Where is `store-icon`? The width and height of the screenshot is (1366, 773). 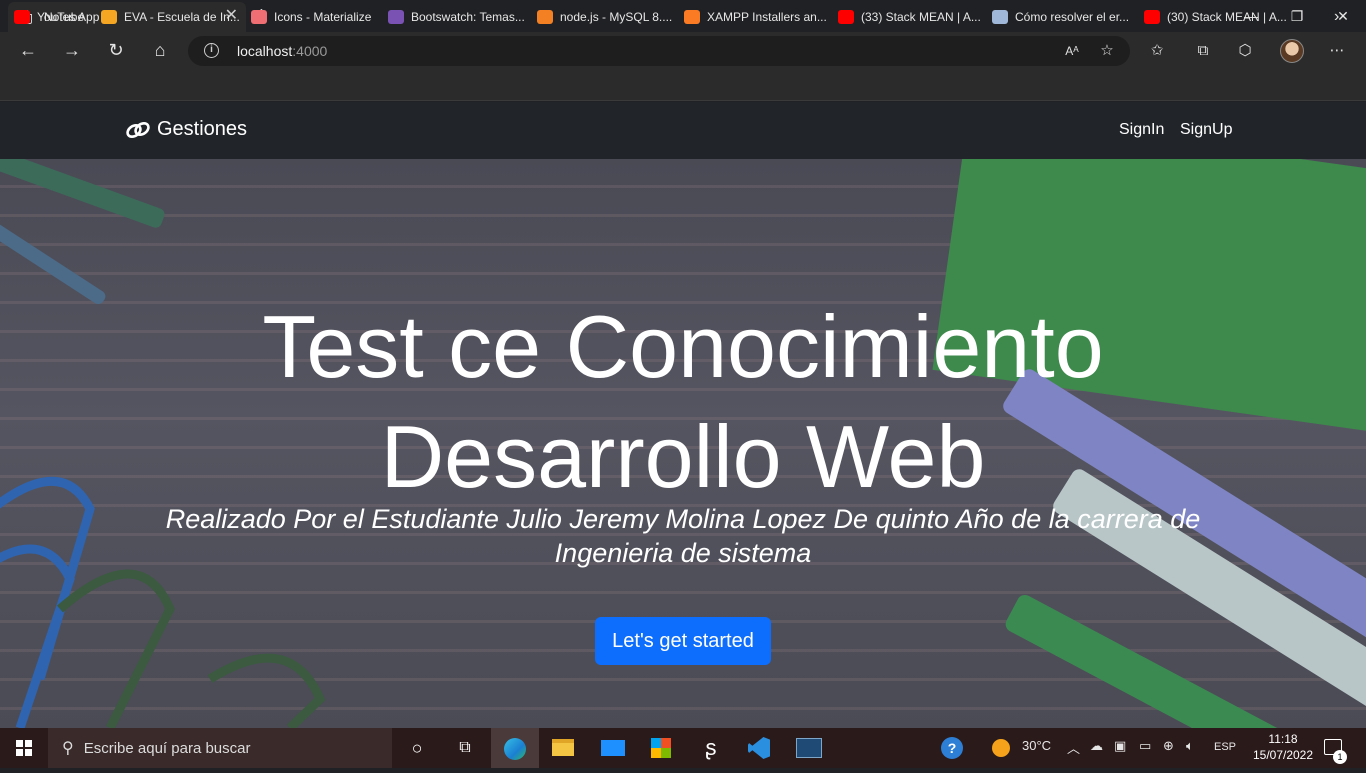 store-icon is located at coordinates (661, 748).